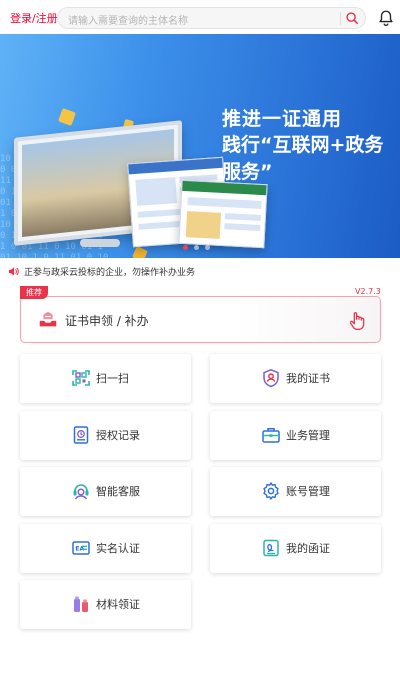 This screenshot has width=400, height=698. I want to click on monitor-stand, so click(100, 243).